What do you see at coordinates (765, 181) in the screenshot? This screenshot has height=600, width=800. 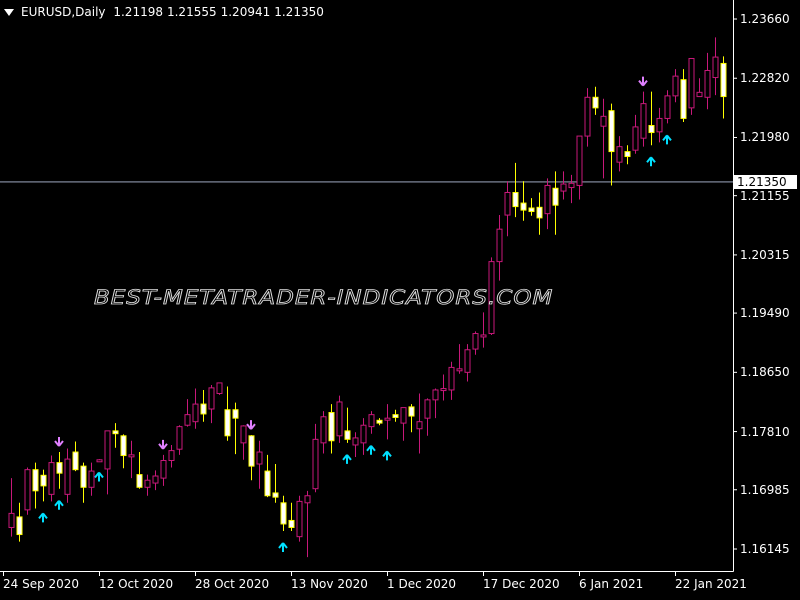 I see `current-price-label: 1.21350` at bounding box center [765, 181].